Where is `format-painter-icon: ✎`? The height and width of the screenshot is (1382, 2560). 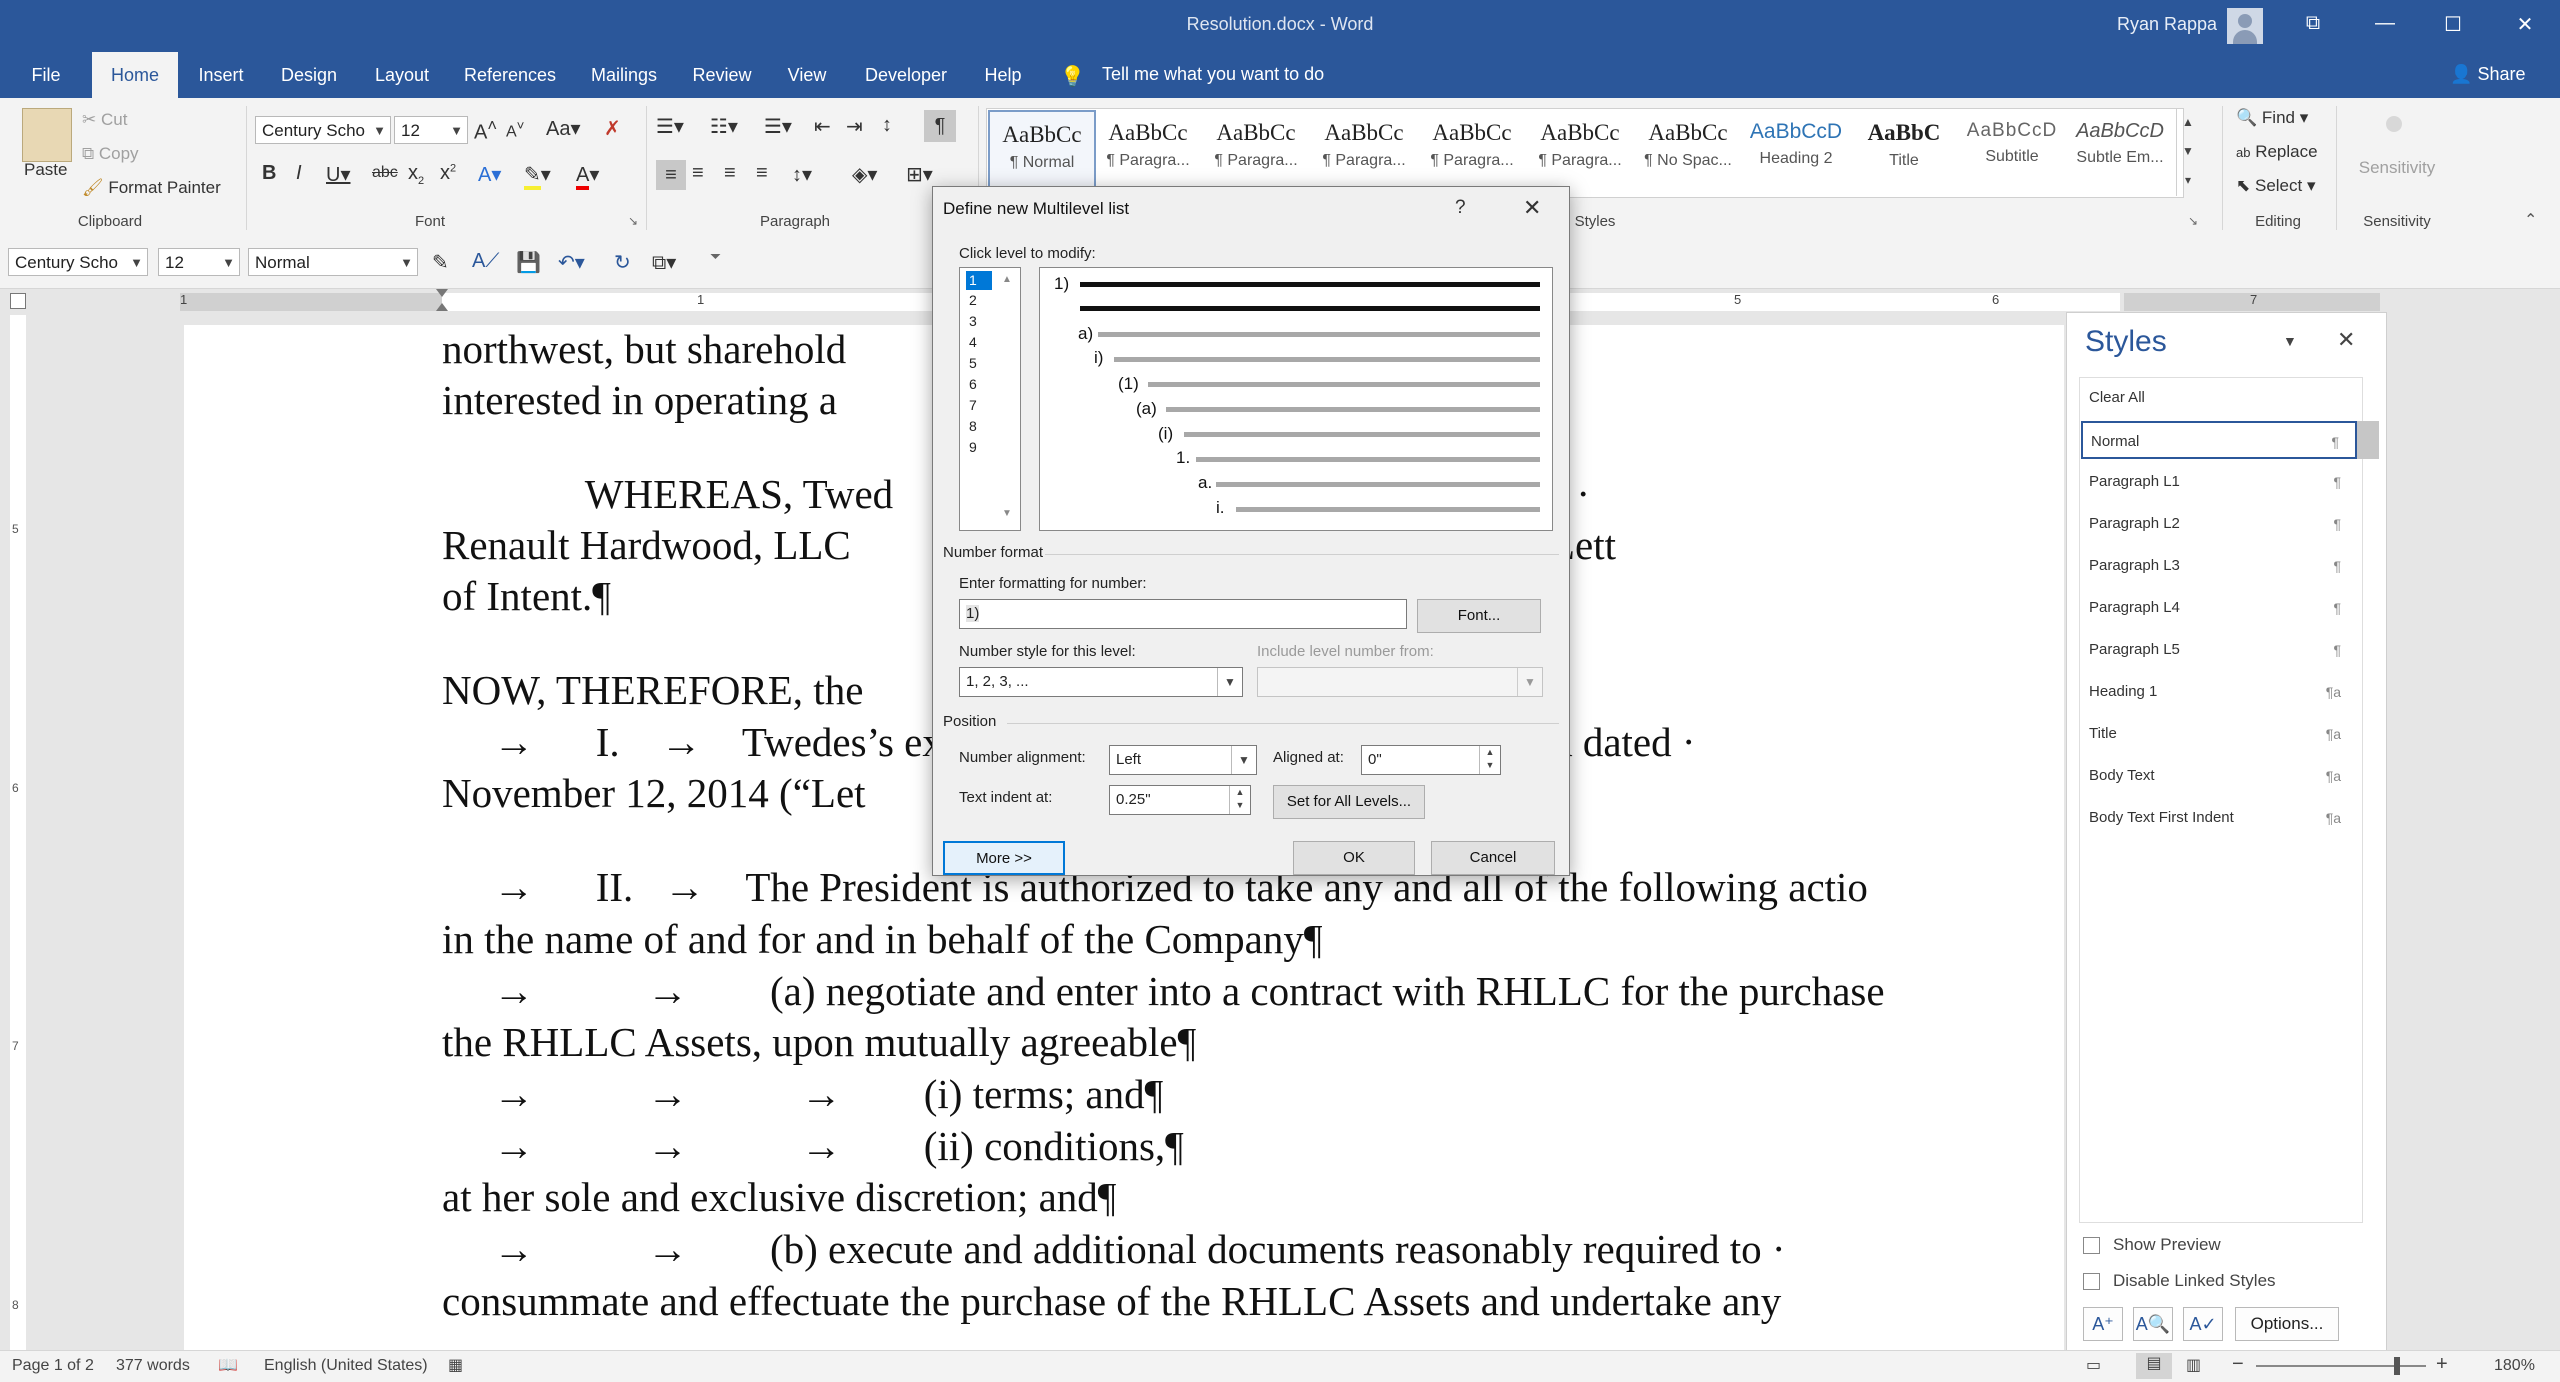 format-painter-icon: ✎ is located at coordinates (440, 262).